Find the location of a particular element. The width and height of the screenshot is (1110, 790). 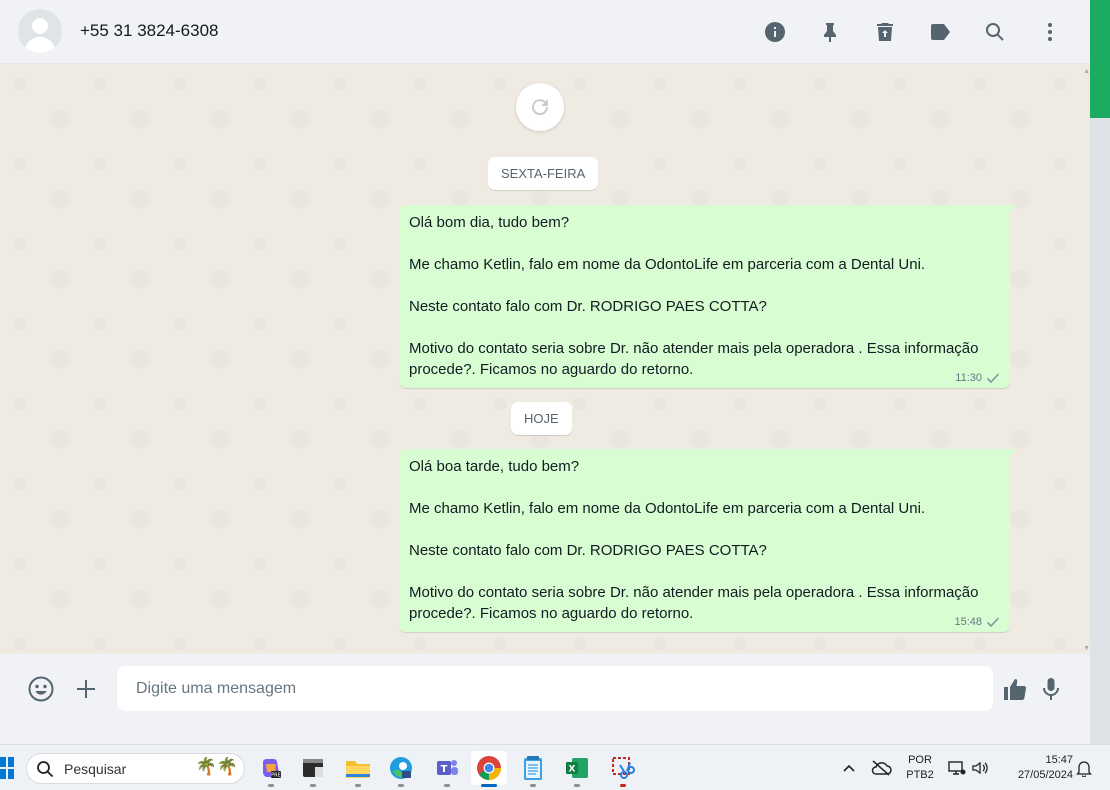

microphone-icon is located at coordinates (1051, 689).